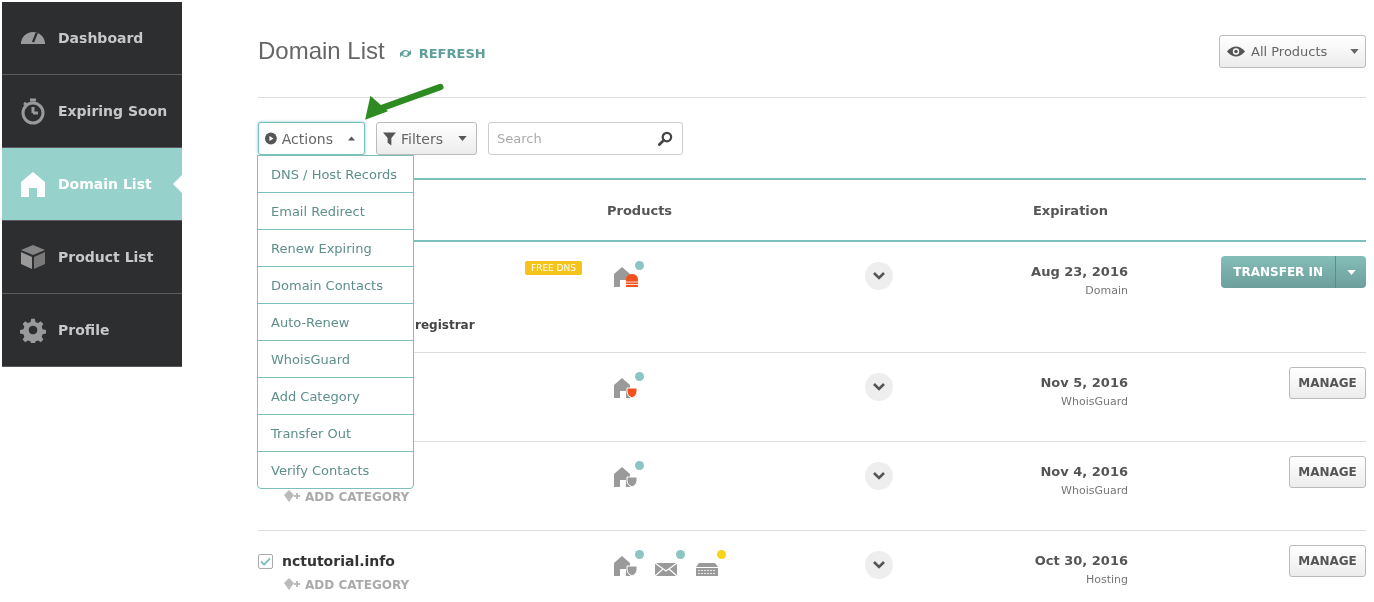  What do you see at coordinates (1236, 51) in the screenshot?
I see `eye-icon` at bounding box center [1236, 51].